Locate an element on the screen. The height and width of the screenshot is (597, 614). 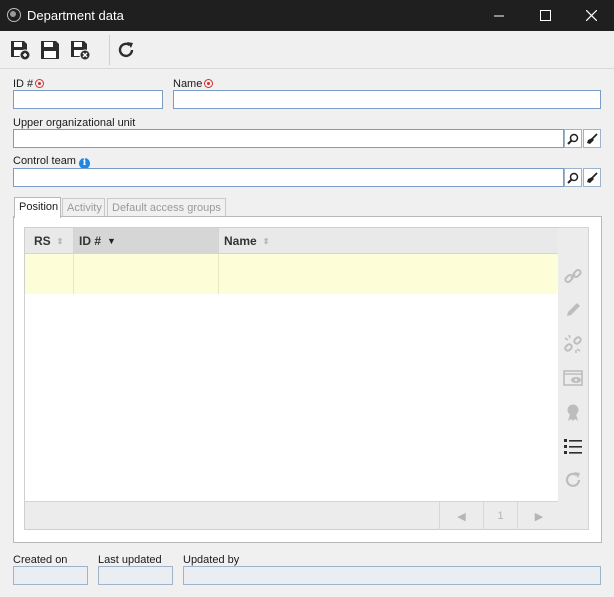
refresh-button is located at coordinates (126, 50).